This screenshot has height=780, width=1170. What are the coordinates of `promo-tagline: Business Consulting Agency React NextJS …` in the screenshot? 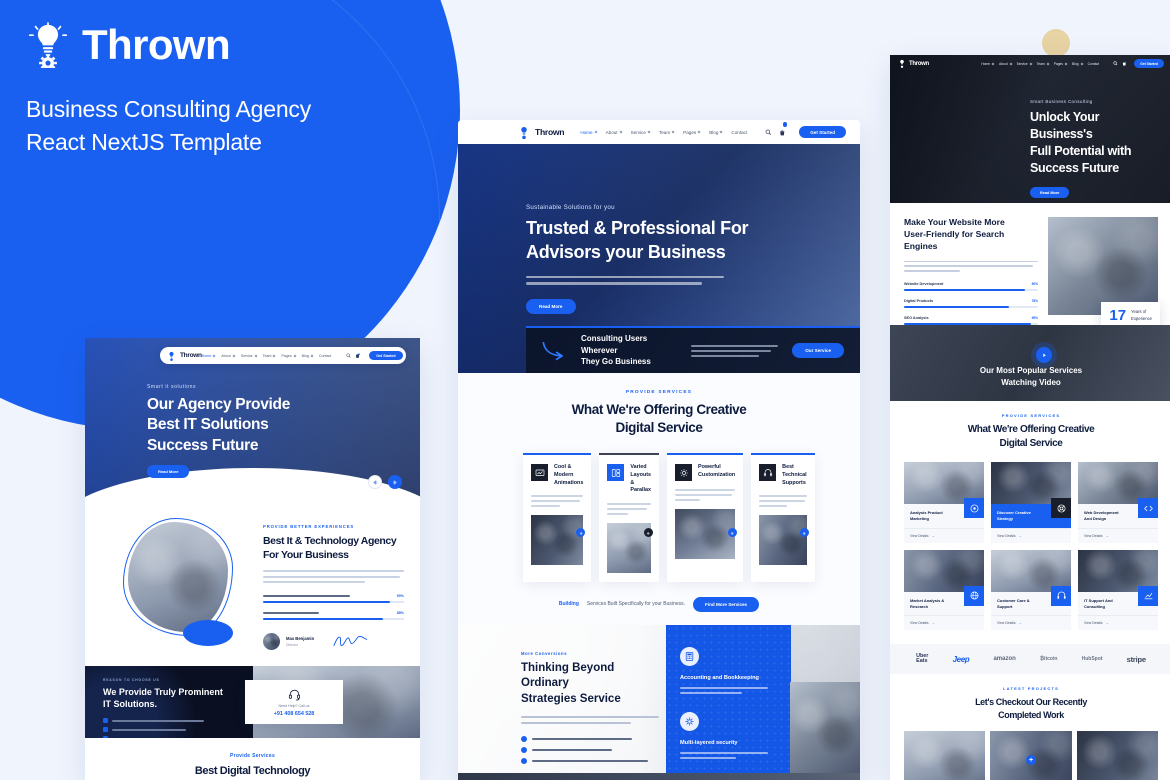 It's located at (226, 125).